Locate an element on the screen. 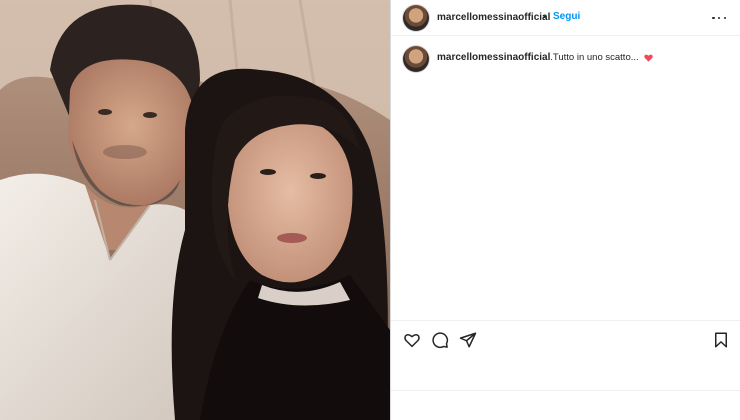 The height and width of the screenshot is (420, 740). more-options-icon is located at coordinates (719, 18).